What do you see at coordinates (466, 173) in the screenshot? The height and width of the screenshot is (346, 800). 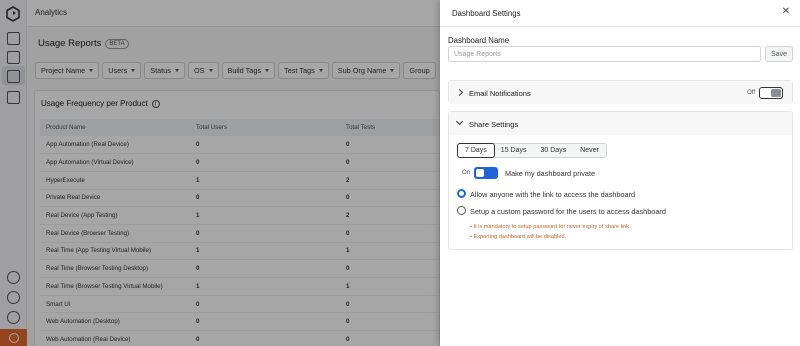 I see `private-toggle-state: On` at bounding box center [466, 173].